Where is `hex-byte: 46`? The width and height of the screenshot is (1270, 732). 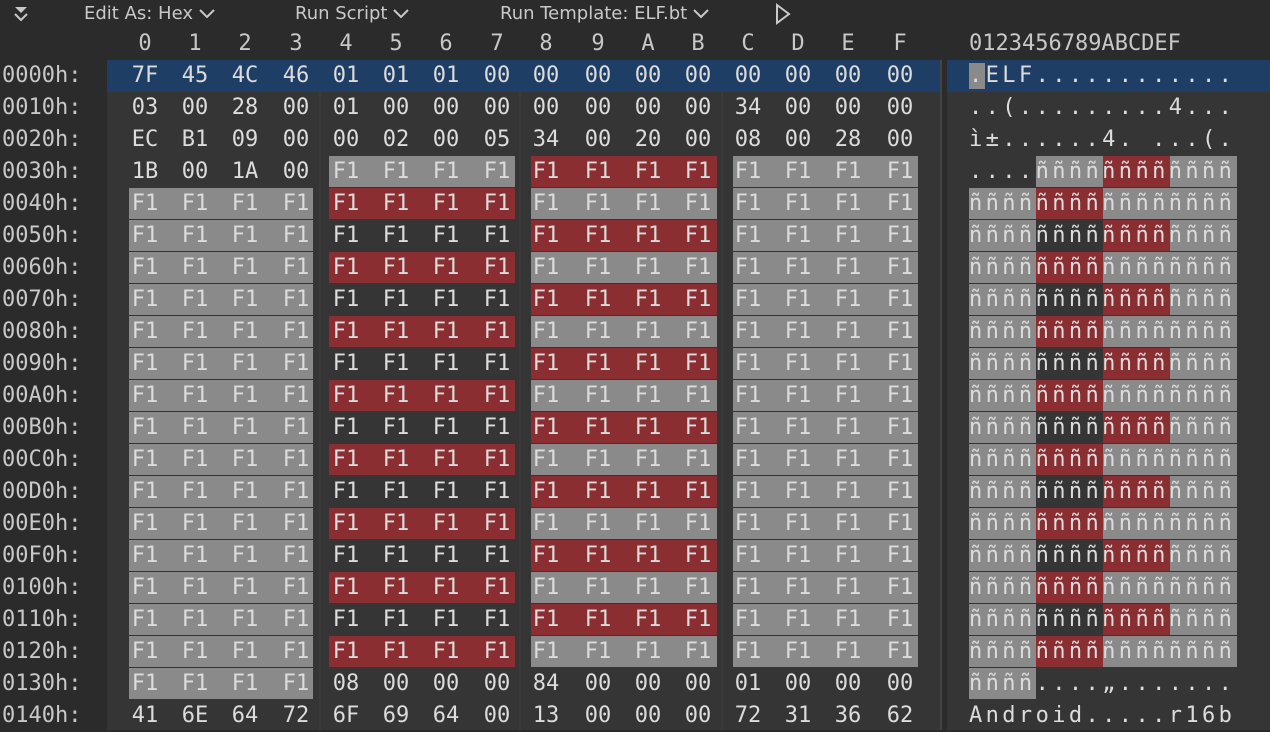
hex-byte: 46 is located at coordinates (296, 76).